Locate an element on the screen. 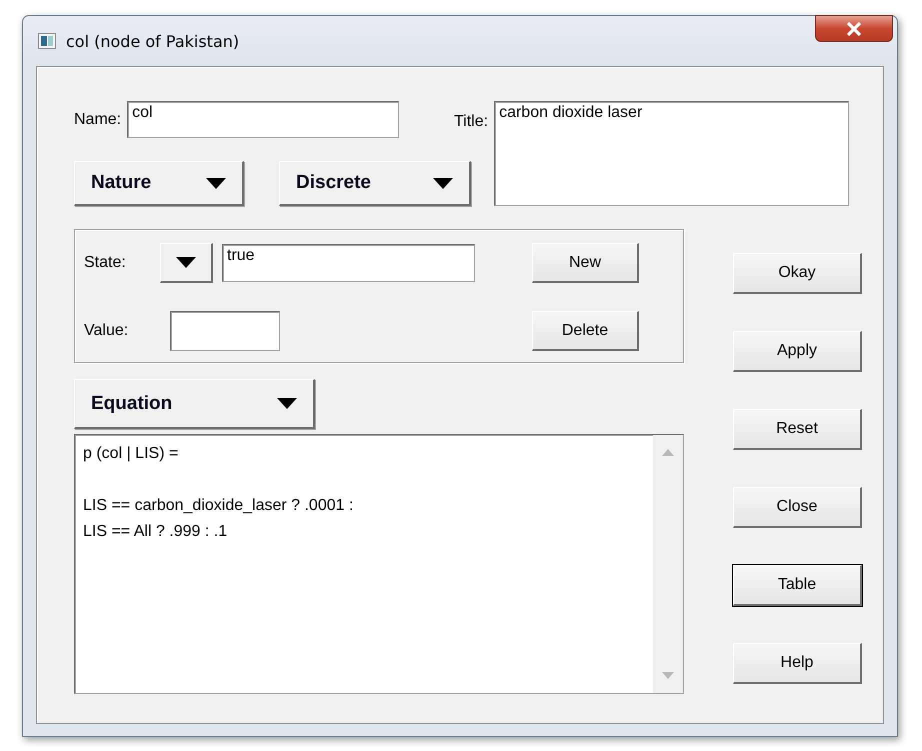 This screenshot has width=922, height=751. state-label: State: is located at coordinates (105, 263).